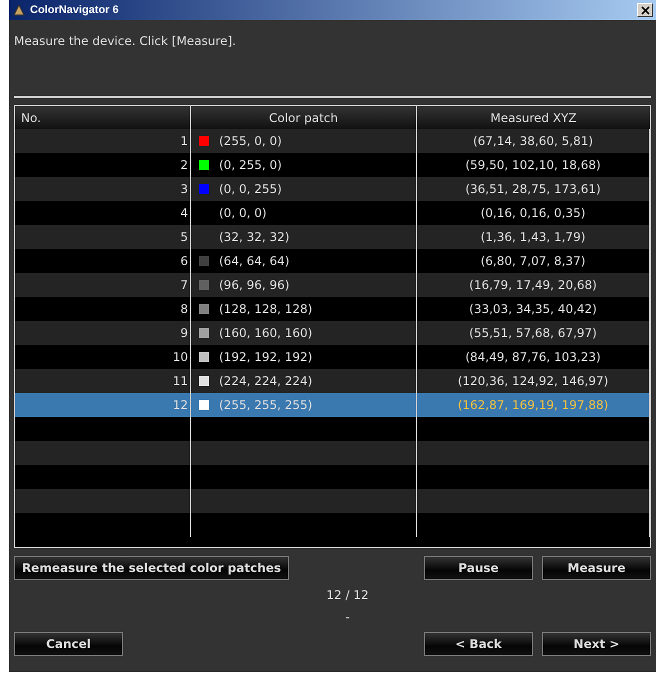 The image size is (656, 675). What do you see at coordinates (184, 189) in the screenshot?
I see `row-number: 3` at bounding box center [184, 189].